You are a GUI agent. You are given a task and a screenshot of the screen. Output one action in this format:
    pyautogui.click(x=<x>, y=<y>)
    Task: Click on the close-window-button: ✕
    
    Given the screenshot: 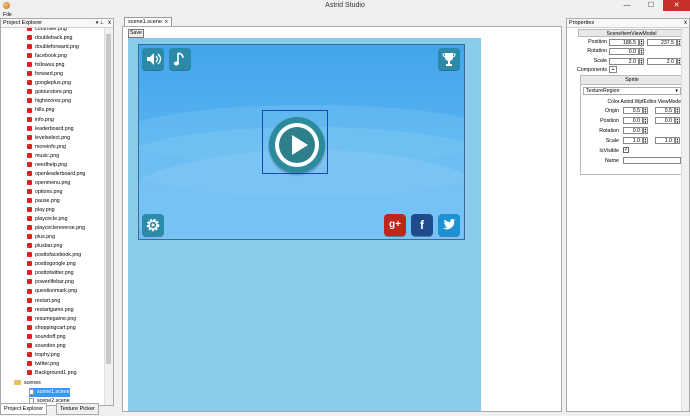 What is the action you would take?
    pyautogui.click(x=676, y=5)
    